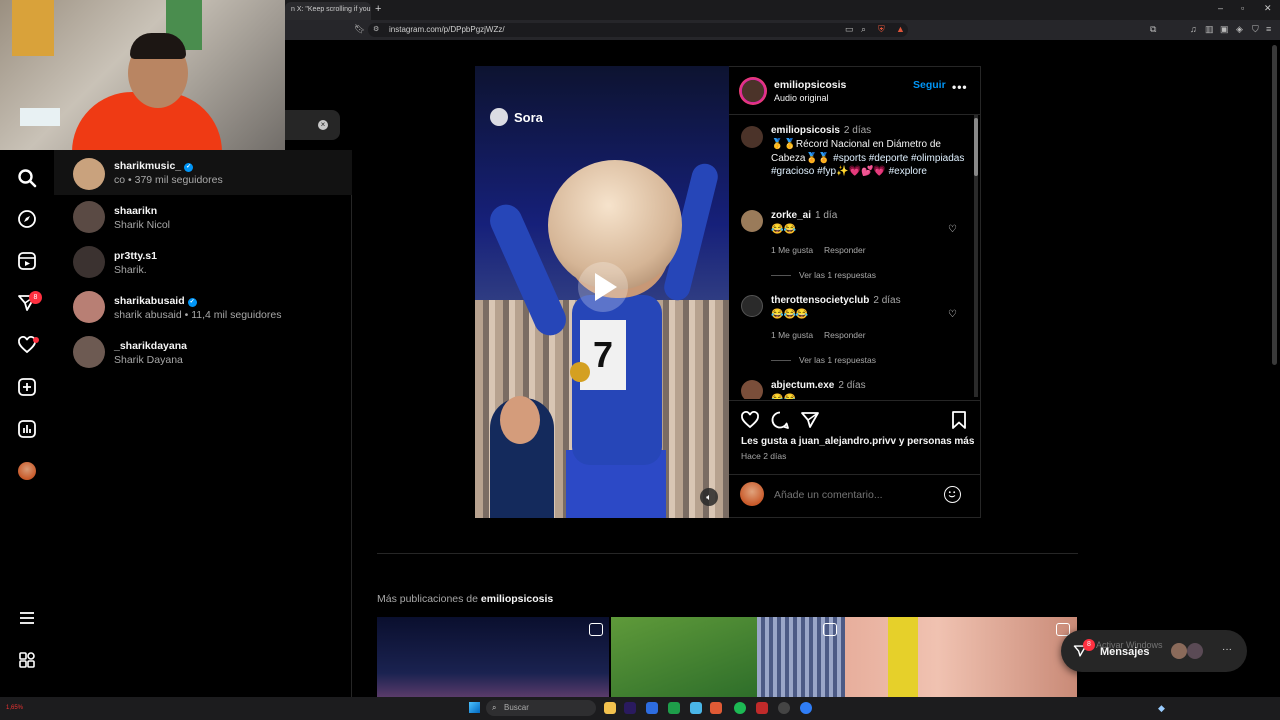 This screenshot has width=1280, height=720. I want to click on maximize-button: ▫, so click(1242, 8).